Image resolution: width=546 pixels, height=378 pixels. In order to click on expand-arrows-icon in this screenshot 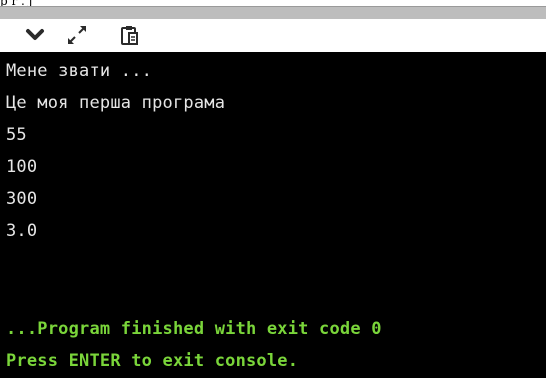, I will do `click(77, 35)`.